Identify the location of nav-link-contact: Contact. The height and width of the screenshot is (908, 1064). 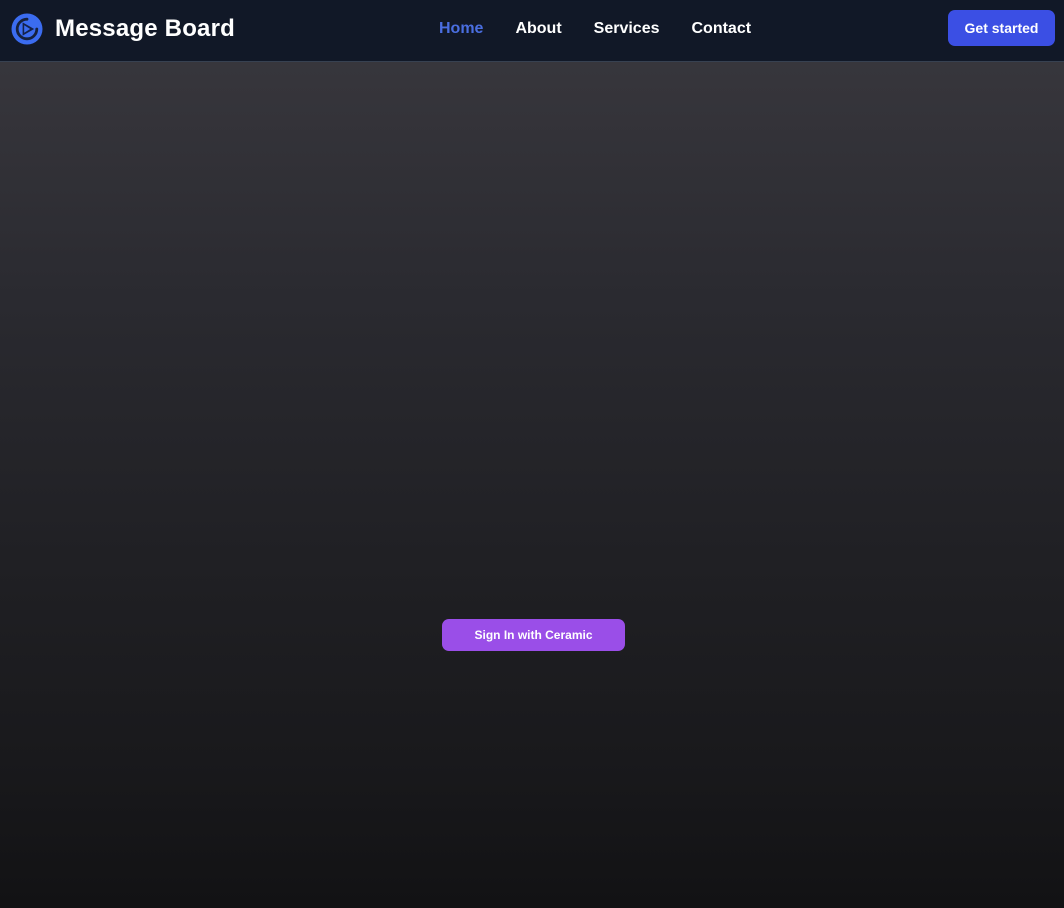
(722, 28).